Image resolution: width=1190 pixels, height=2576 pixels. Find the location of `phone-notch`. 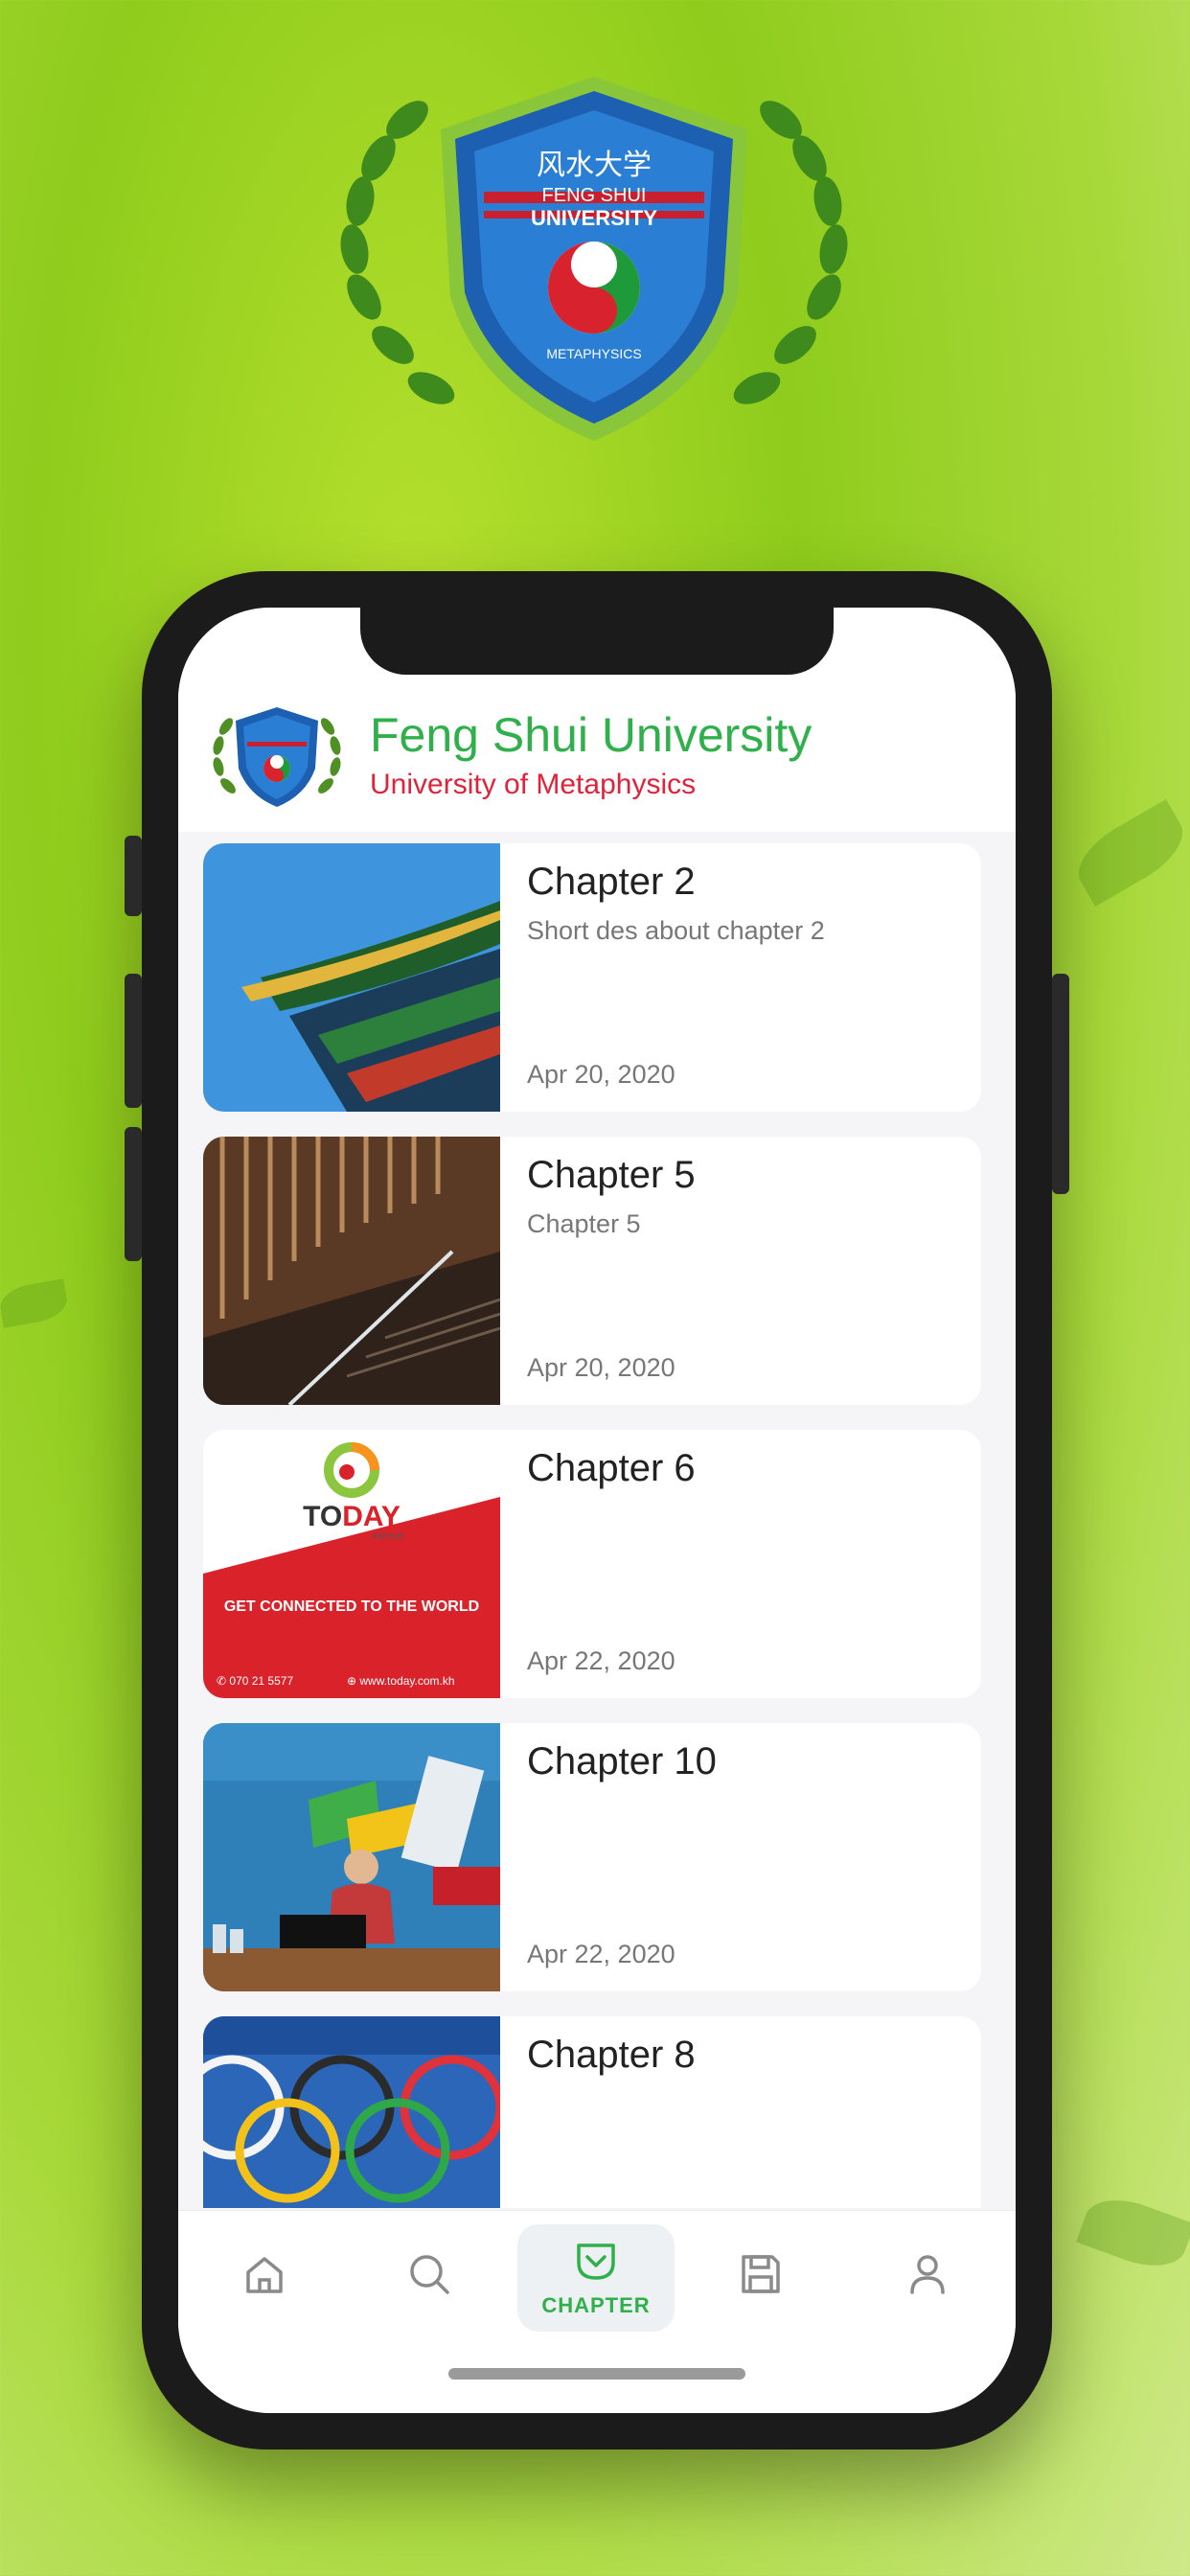

phone-notch is located at coordinates (597, 642).